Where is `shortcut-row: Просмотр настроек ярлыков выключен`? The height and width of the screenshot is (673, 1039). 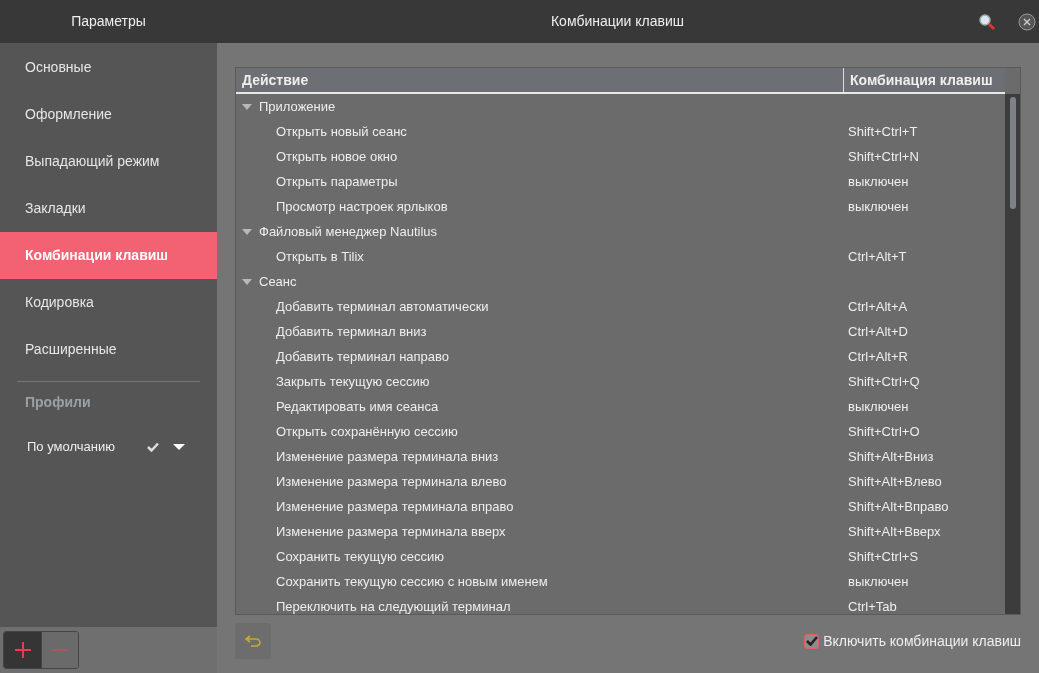
shortcut-row: Просмотр настроек ярлыков выключен is located at coordinates (620, 206).